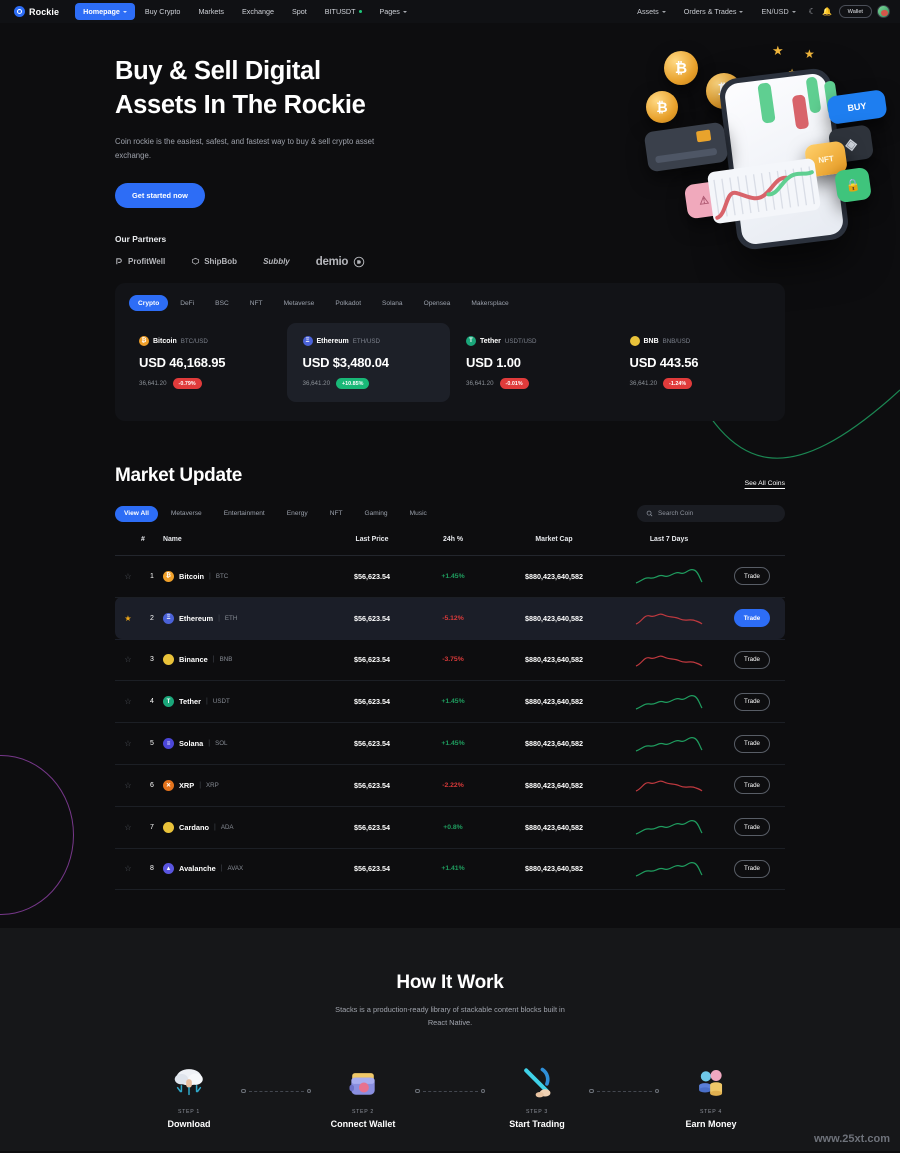 Image resolution: width=900 pixels, height=1153 pixels. I want to click on ticker-chip-polkadot: Polkadot, so click(348, 303).